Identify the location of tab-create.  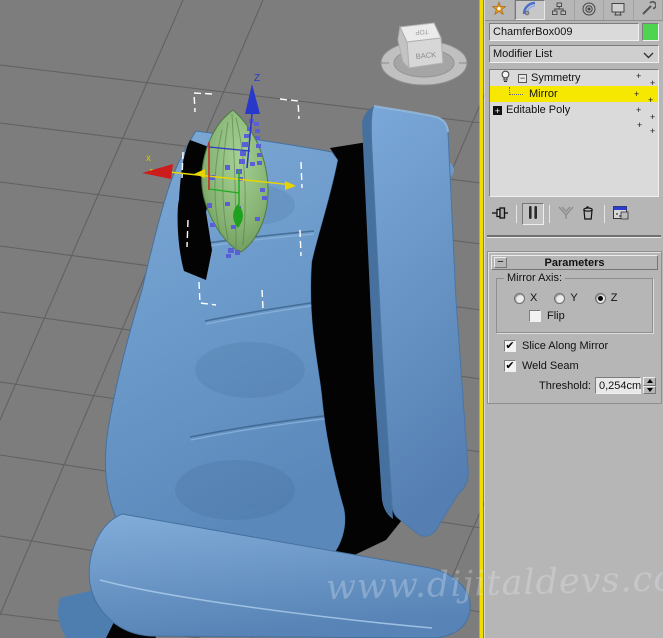
(500, 10).